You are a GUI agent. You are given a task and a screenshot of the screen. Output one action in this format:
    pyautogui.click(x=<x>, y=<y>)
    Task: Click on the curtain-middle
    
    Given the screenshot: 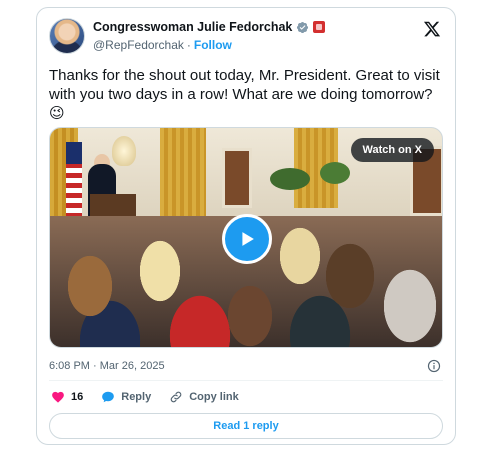 What is the action you would take?
    pyautogui.click(x=183, y=175)
    